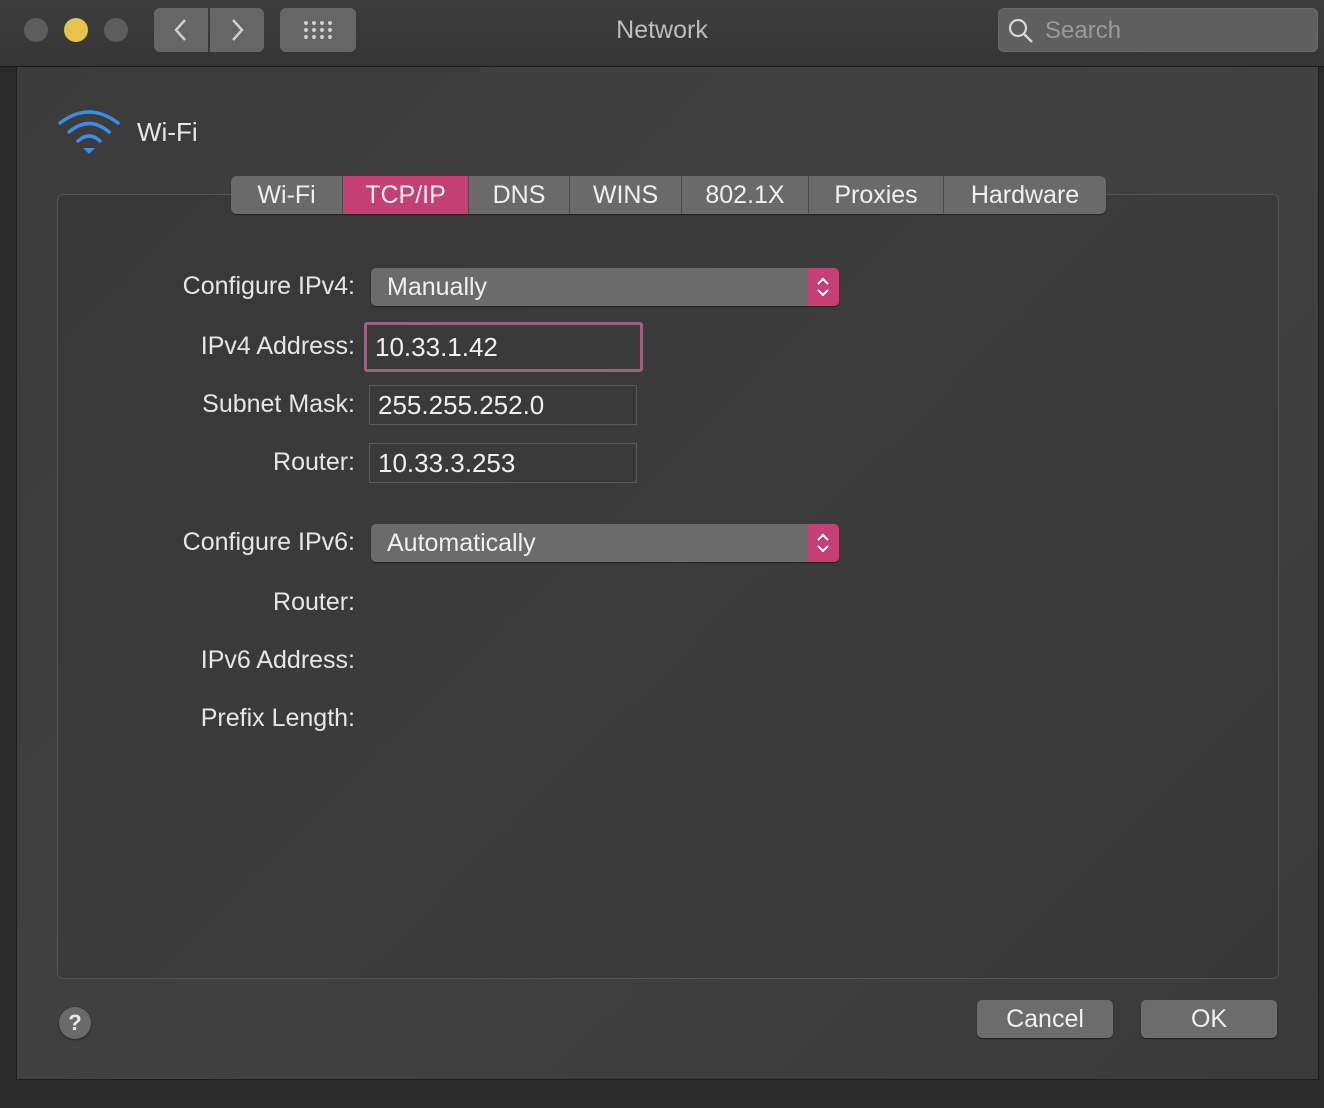  Describe the element at coordinates (76, 30) in the screenshot. I see `minimize-window-button` at that location.